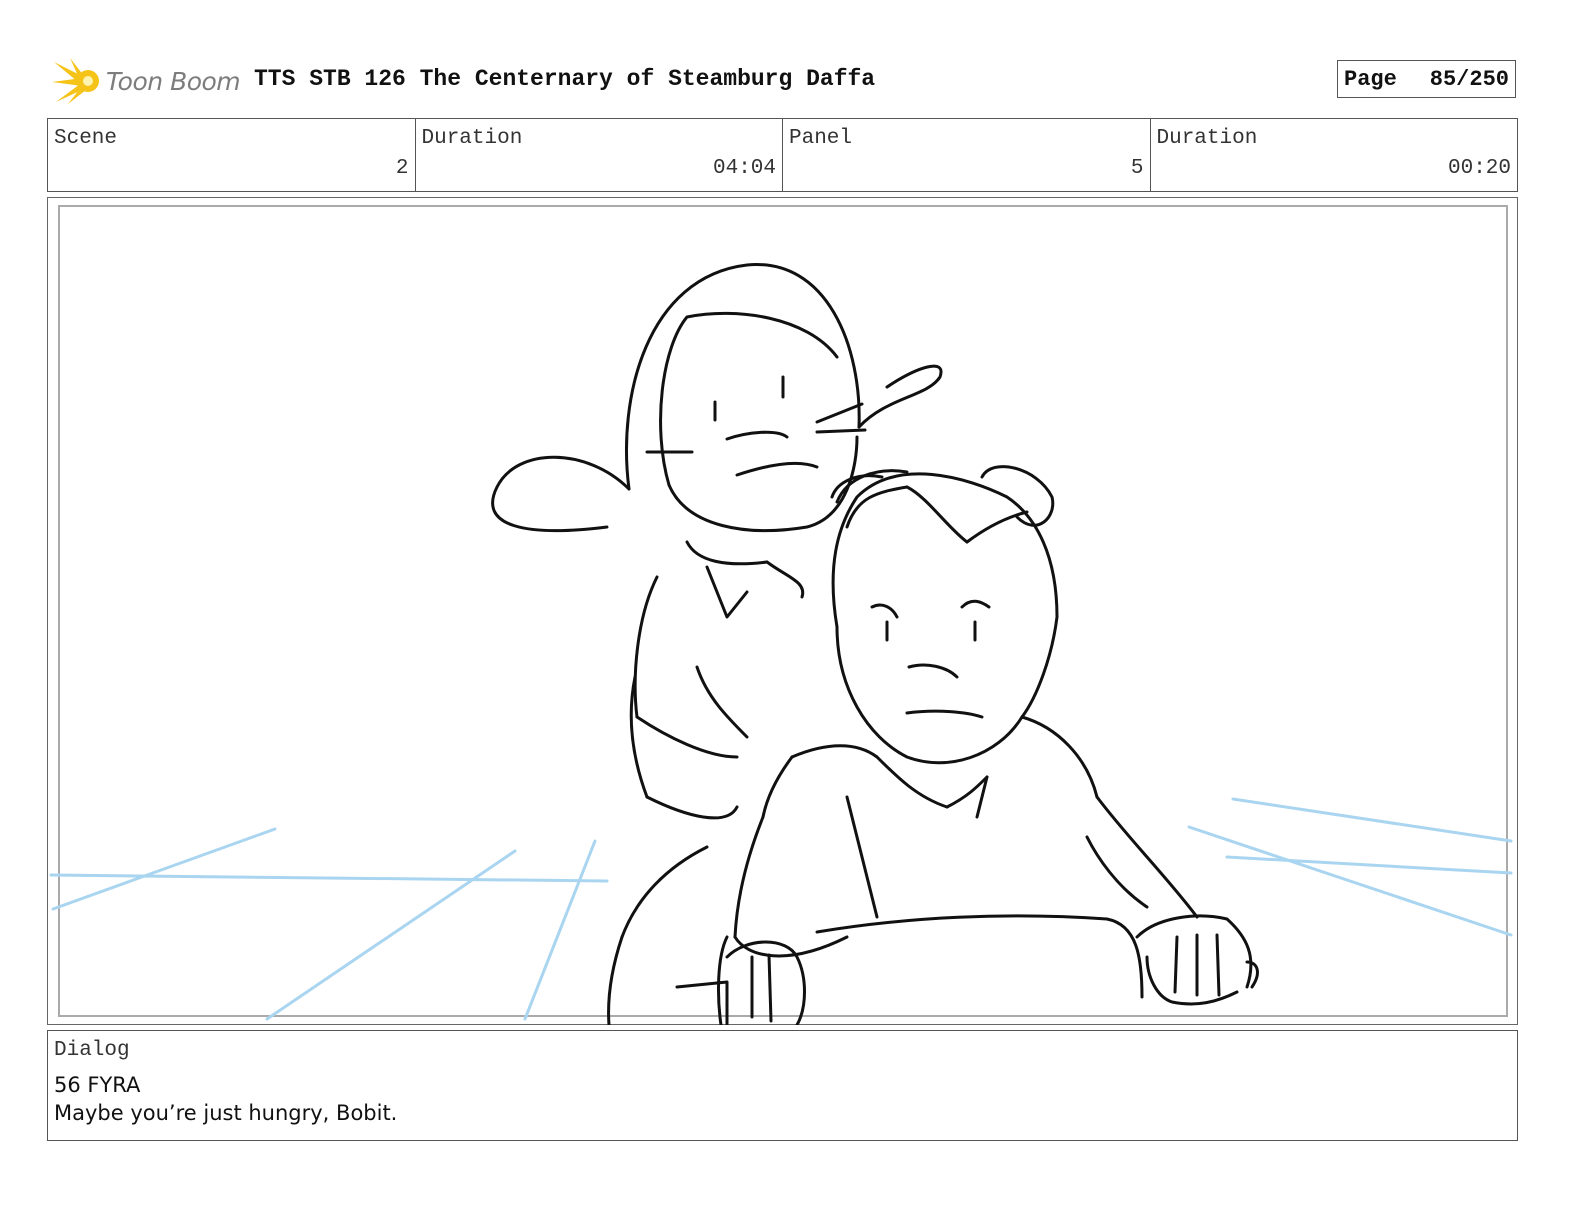 The width and height of the screenshot is (1584, 1224). I want to click on page-label: Page, so click(1370, 79).